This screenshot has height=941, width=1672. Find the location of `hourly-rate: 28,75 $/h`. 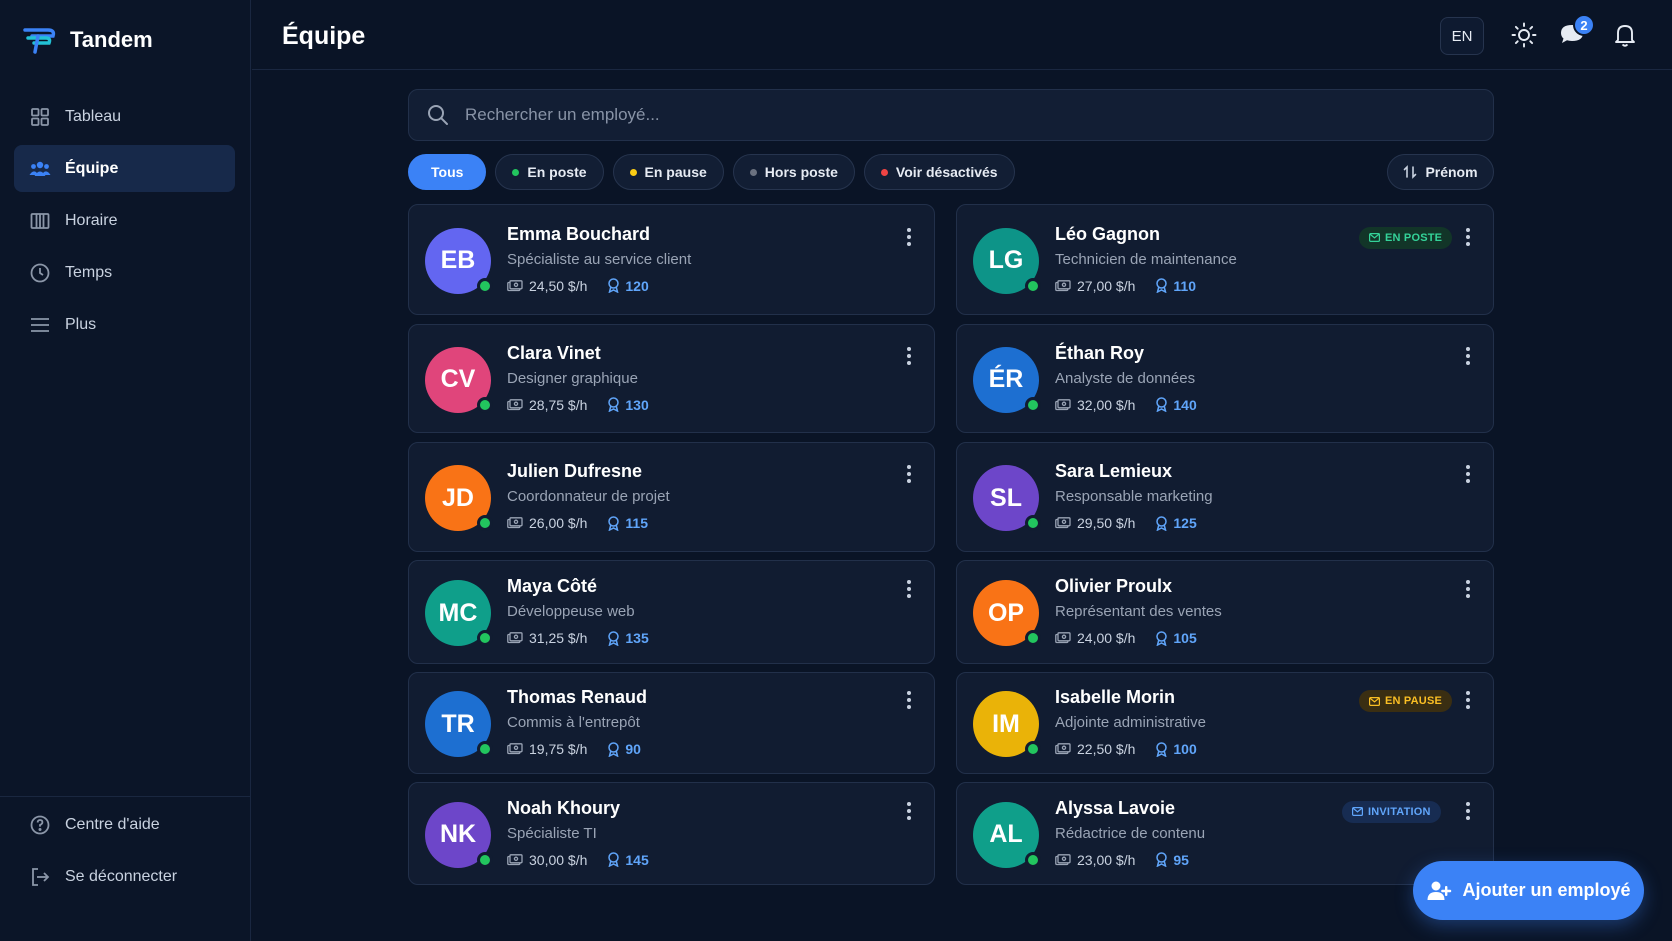

hourly-rate: 28,75 $/h is located at coordinates (547, 405).